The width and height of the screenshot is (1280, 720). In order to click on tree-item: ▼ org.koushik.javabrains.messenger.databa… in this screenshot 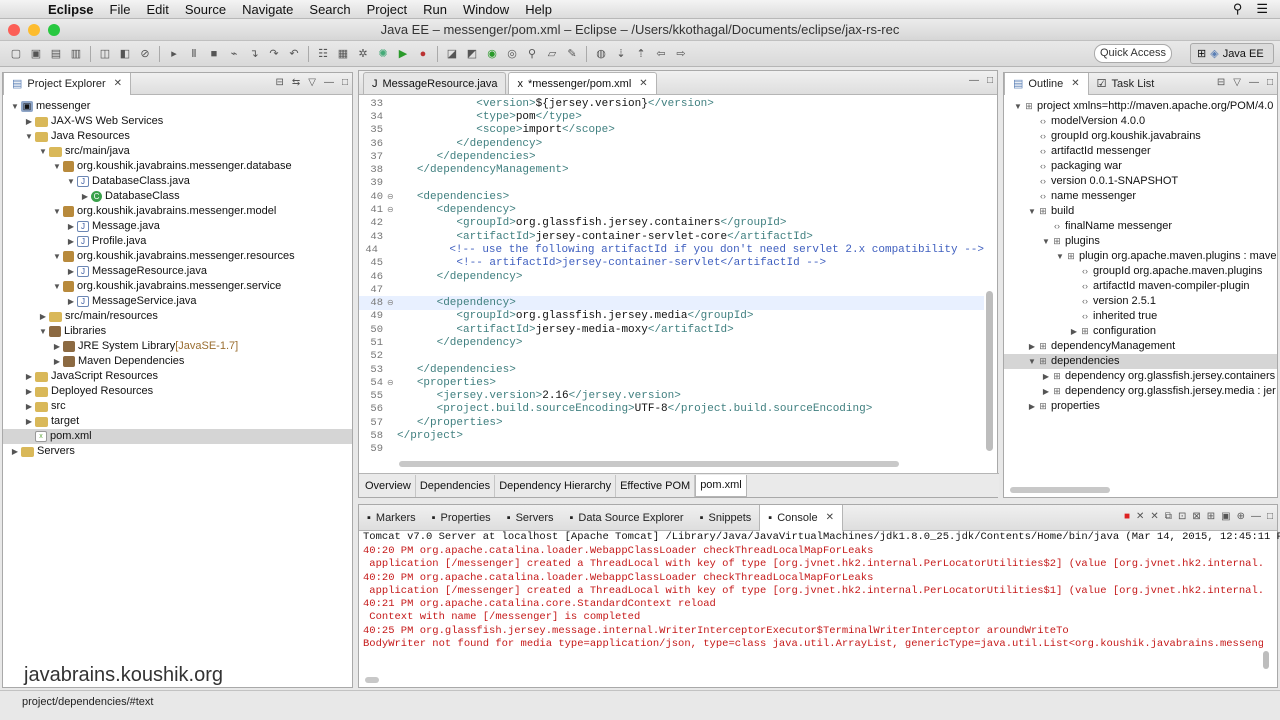, I will do `click(177, 166)`.